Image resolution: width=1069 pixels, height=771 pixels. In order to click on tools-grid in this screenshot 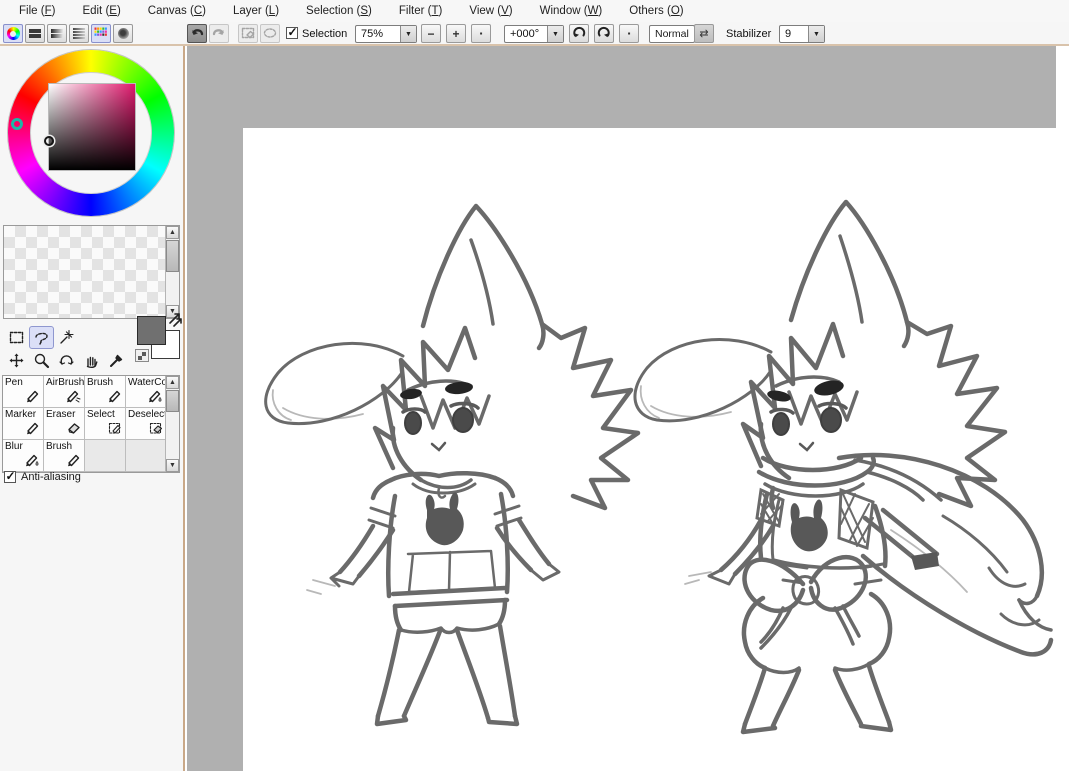, I will do `click(67, 349)`.